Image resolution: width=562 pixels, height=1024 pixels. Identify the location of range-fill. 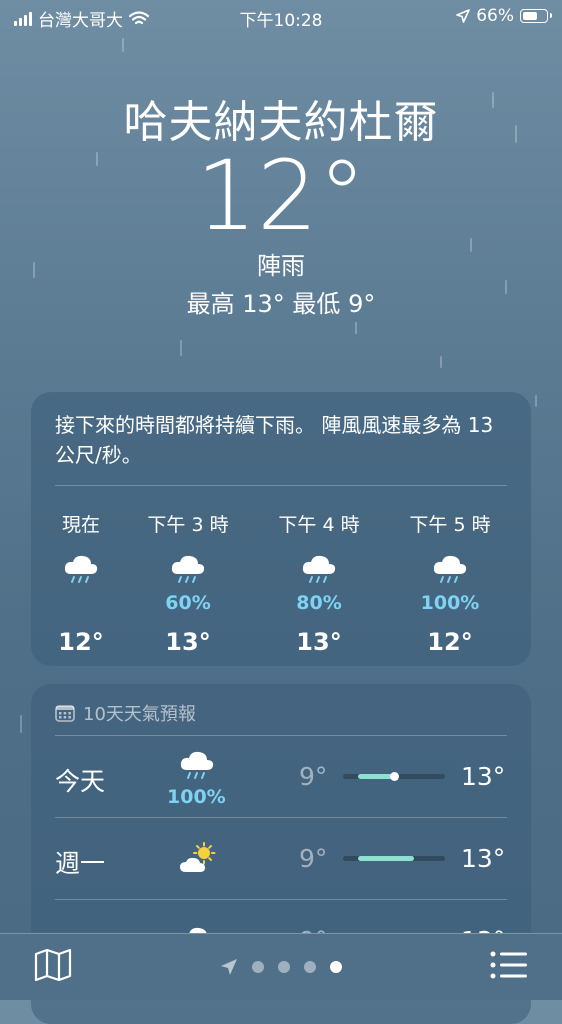
(386, 858).